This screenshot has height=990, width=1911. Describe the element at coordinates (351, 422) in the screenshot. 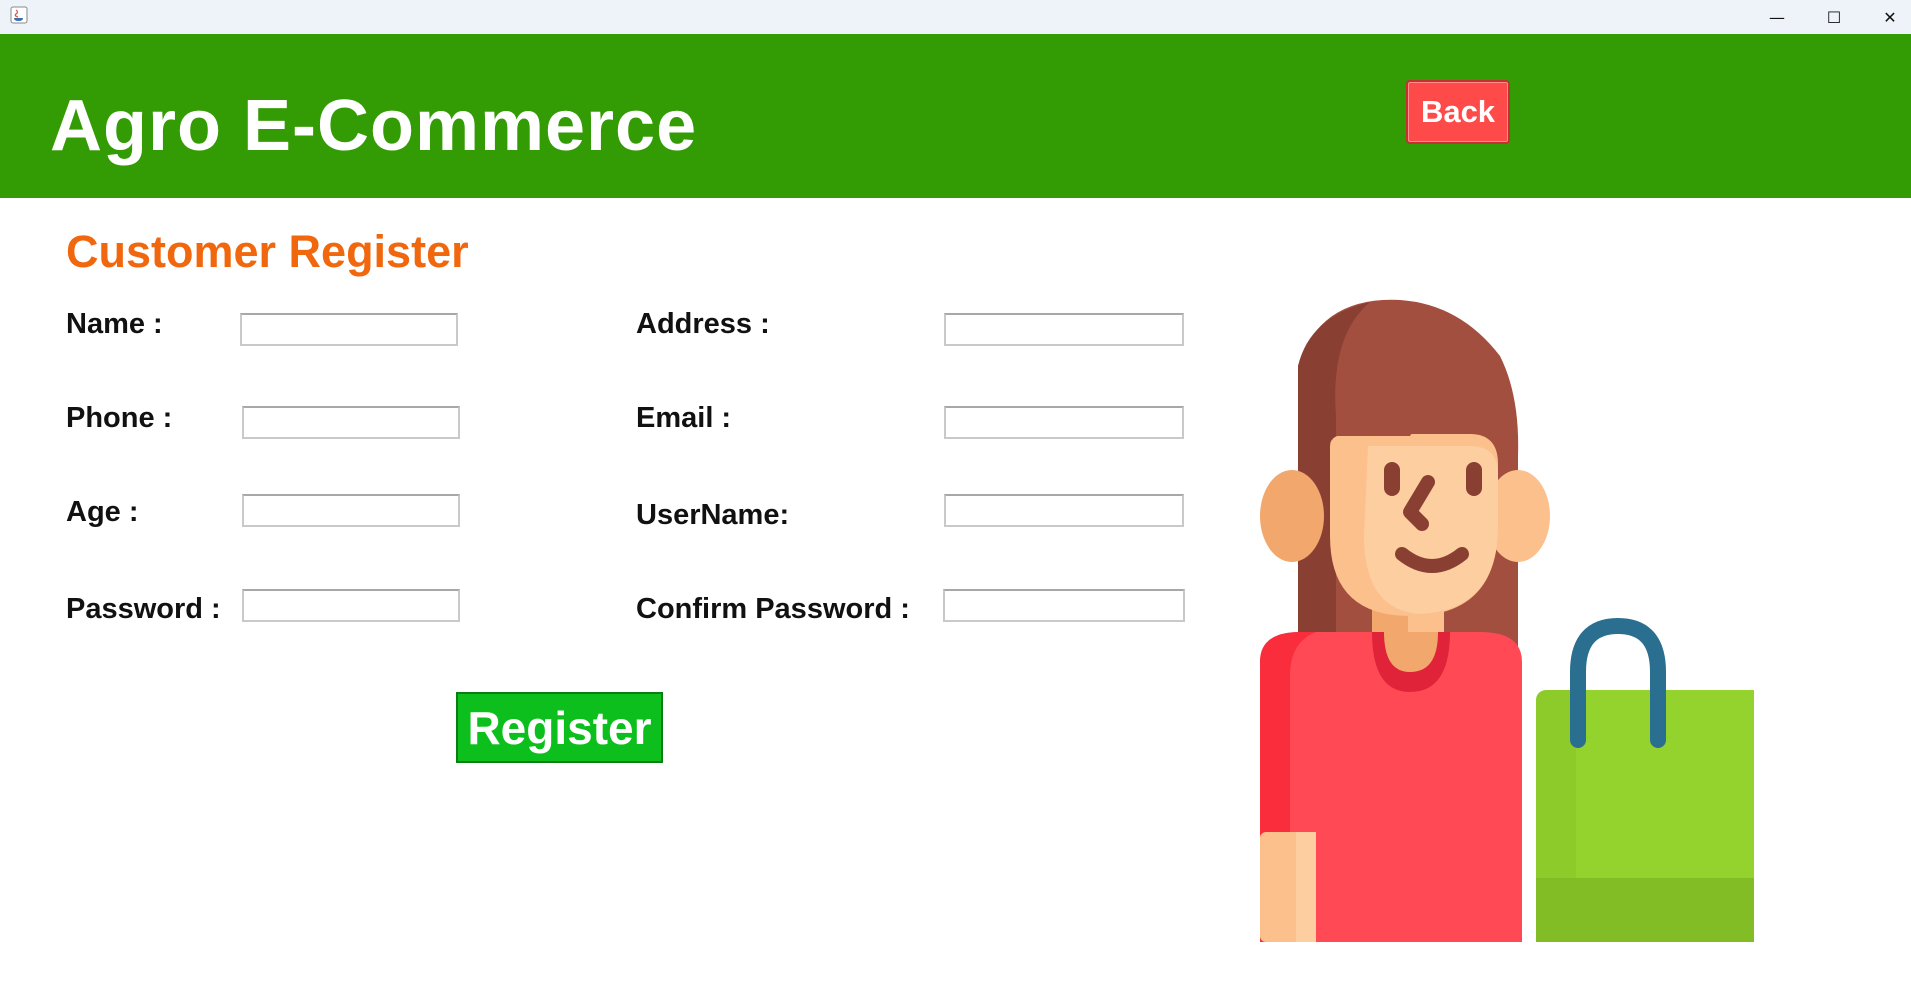

I see `phone-field` at that location.